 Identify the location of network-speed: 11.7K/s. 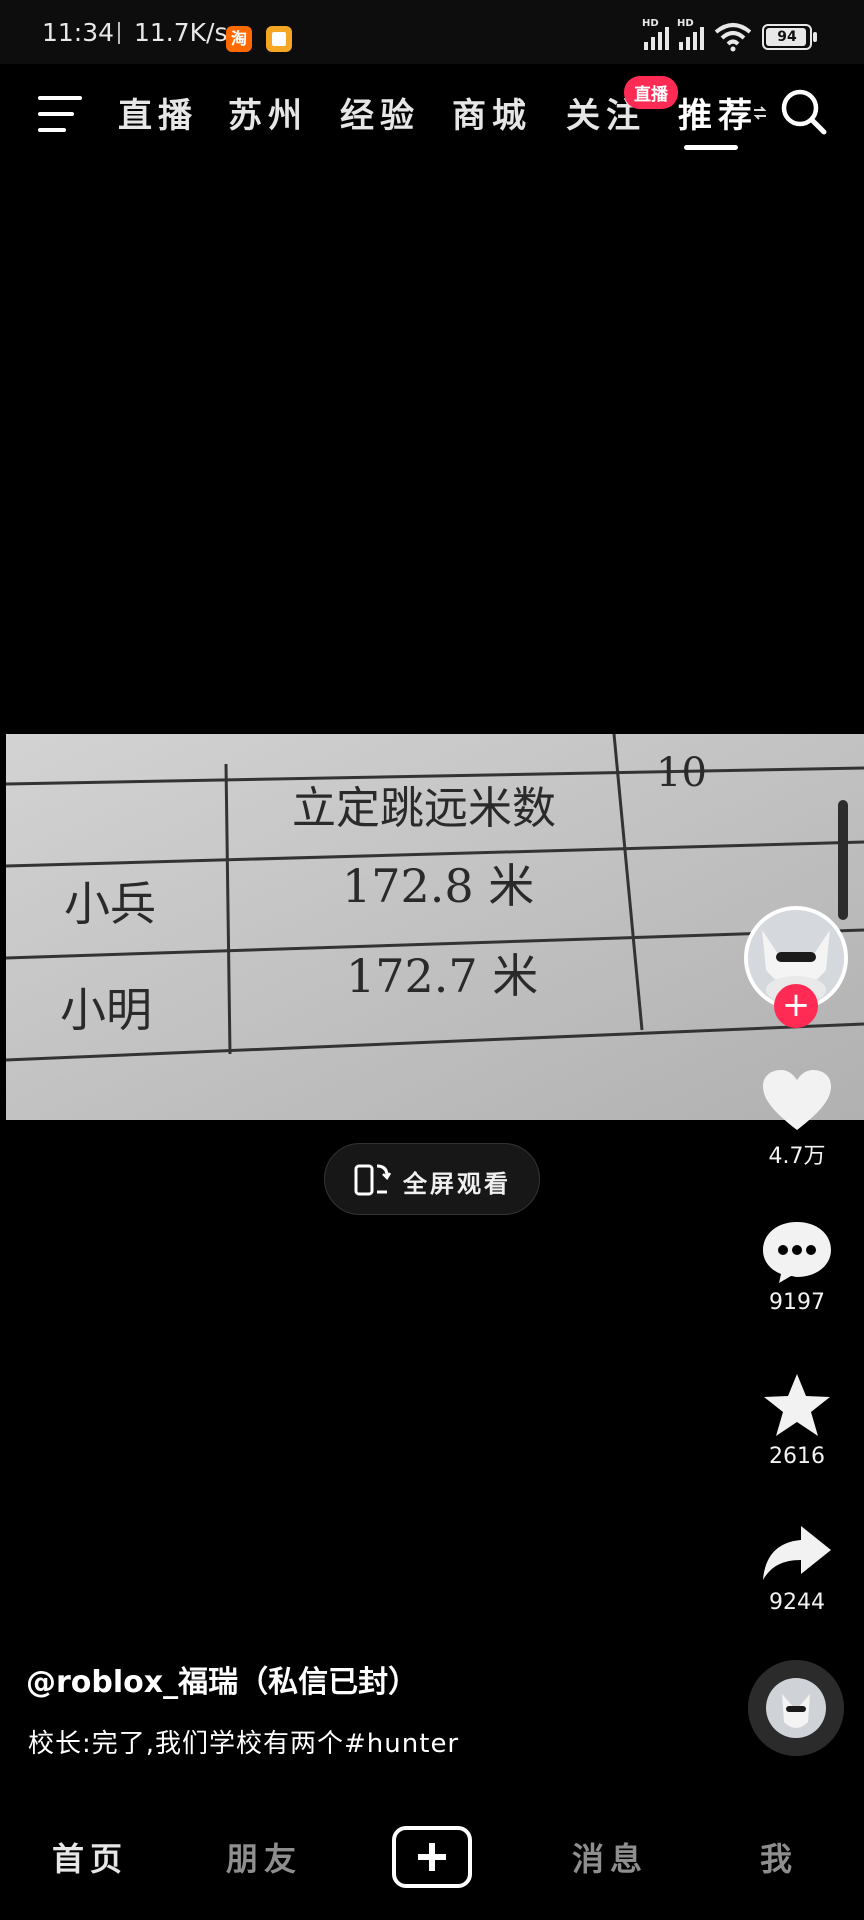
(181, 32).